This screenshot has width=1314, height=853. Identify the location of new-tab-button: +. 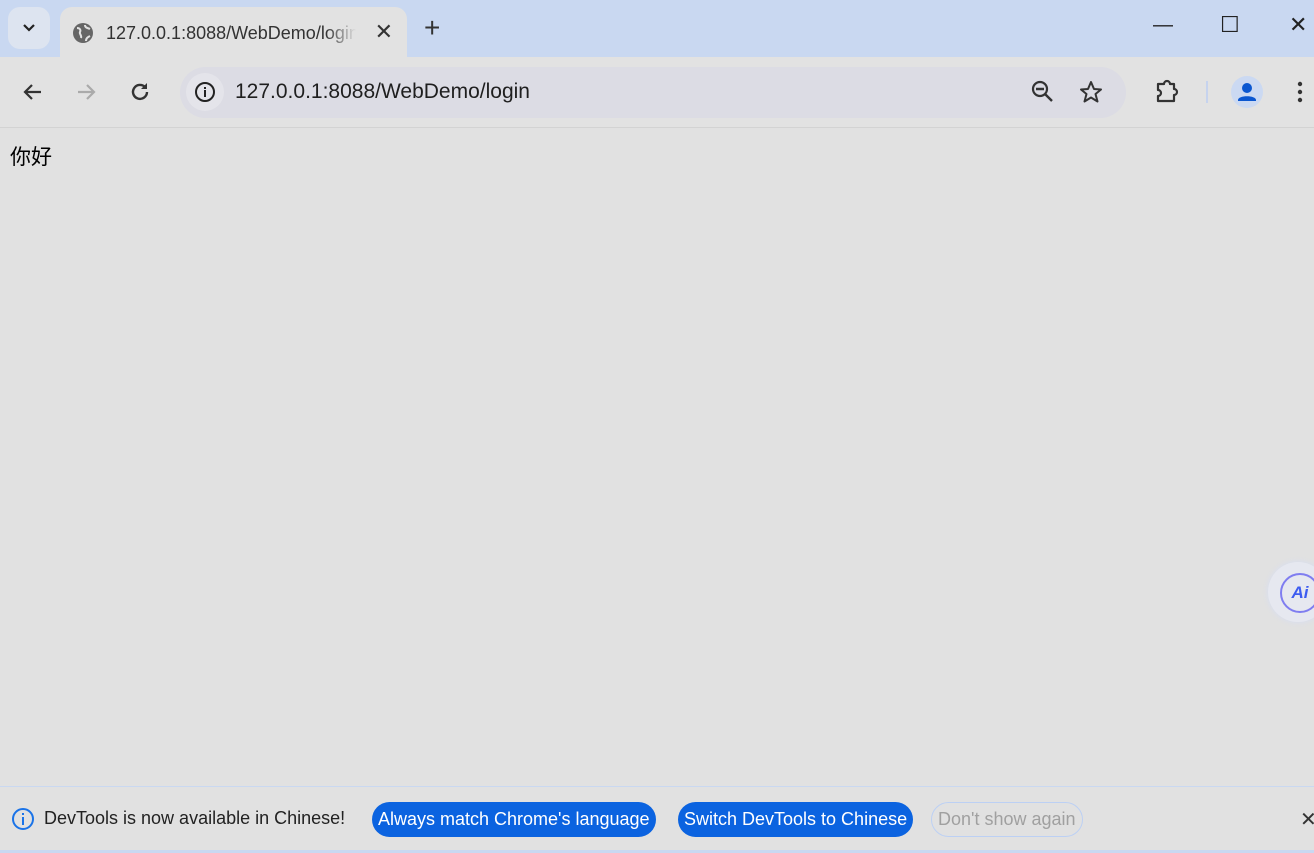
(432, 28).